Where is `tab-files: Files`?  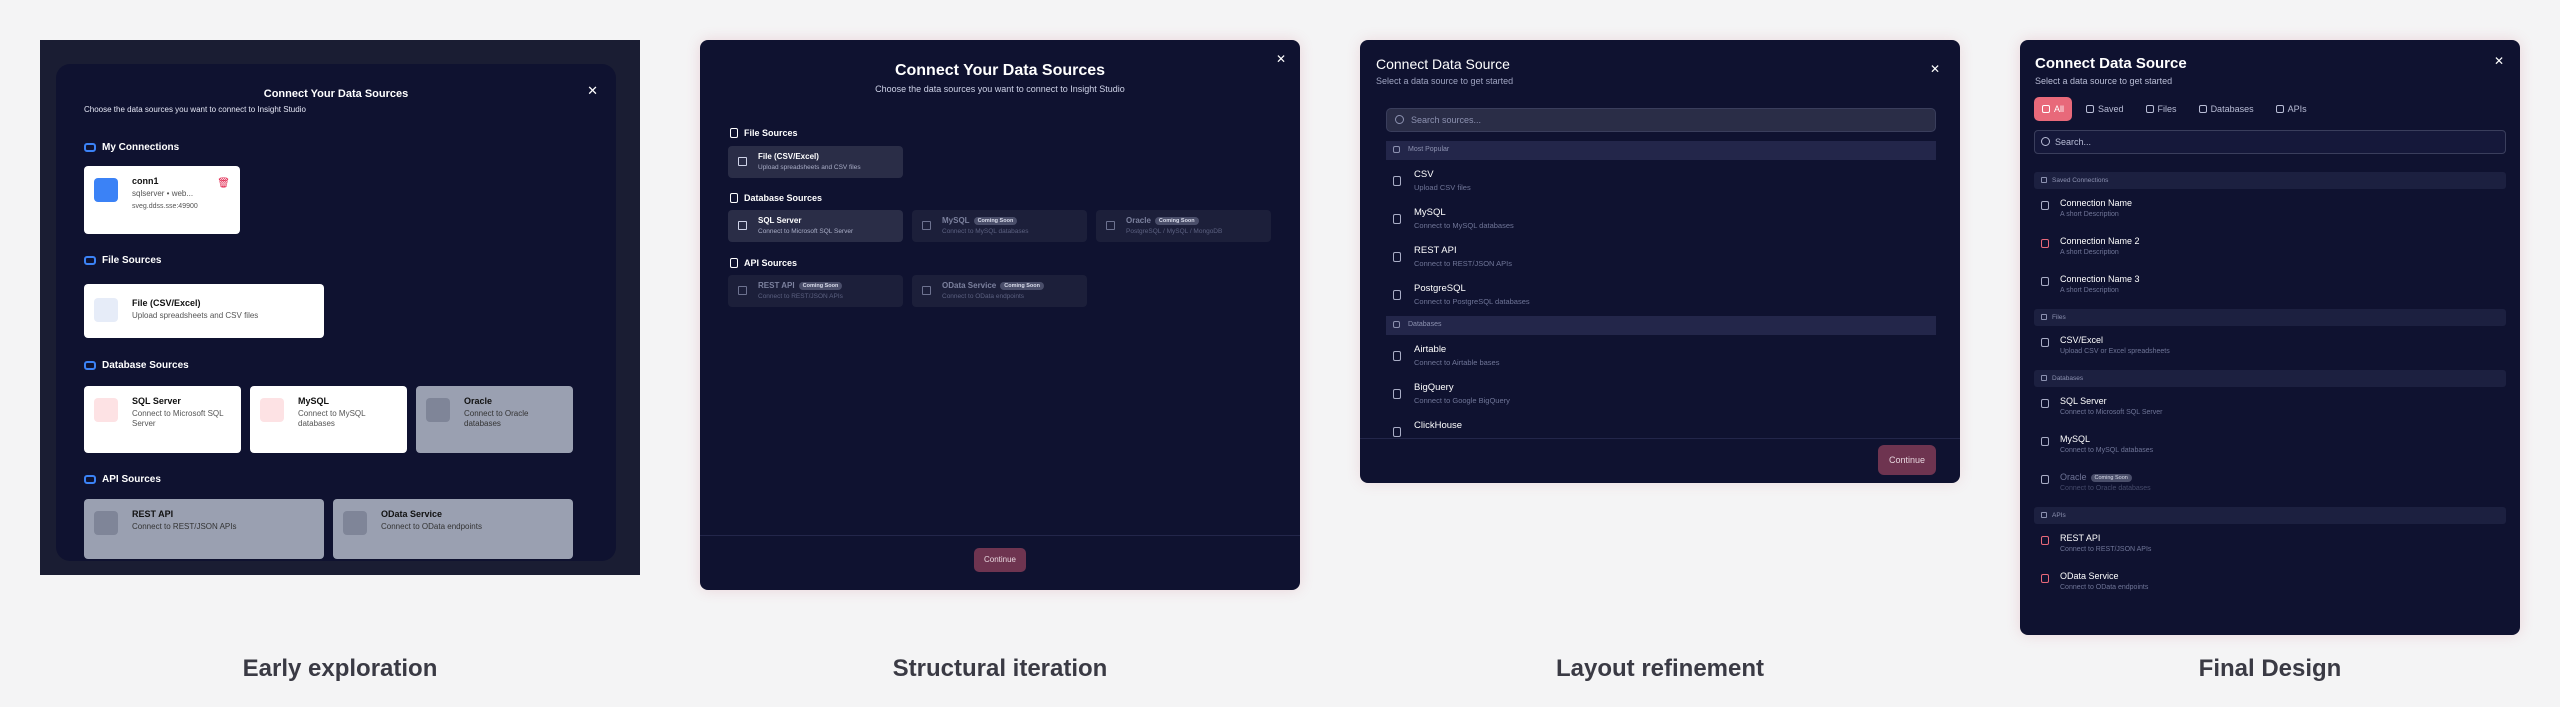
tab-files: Files is located at coordinates (2161, 109).